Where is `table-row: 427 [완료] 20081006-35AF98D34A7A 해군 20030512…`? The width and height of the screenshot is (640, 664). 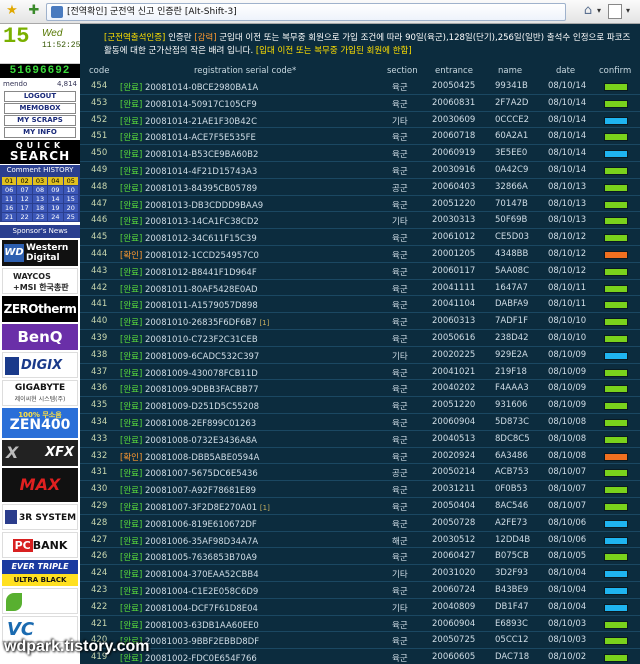
table-row: 427 [완료] 20081006-35AF98D34A7A 해군 20030512… is located at coordinates (360, 540).